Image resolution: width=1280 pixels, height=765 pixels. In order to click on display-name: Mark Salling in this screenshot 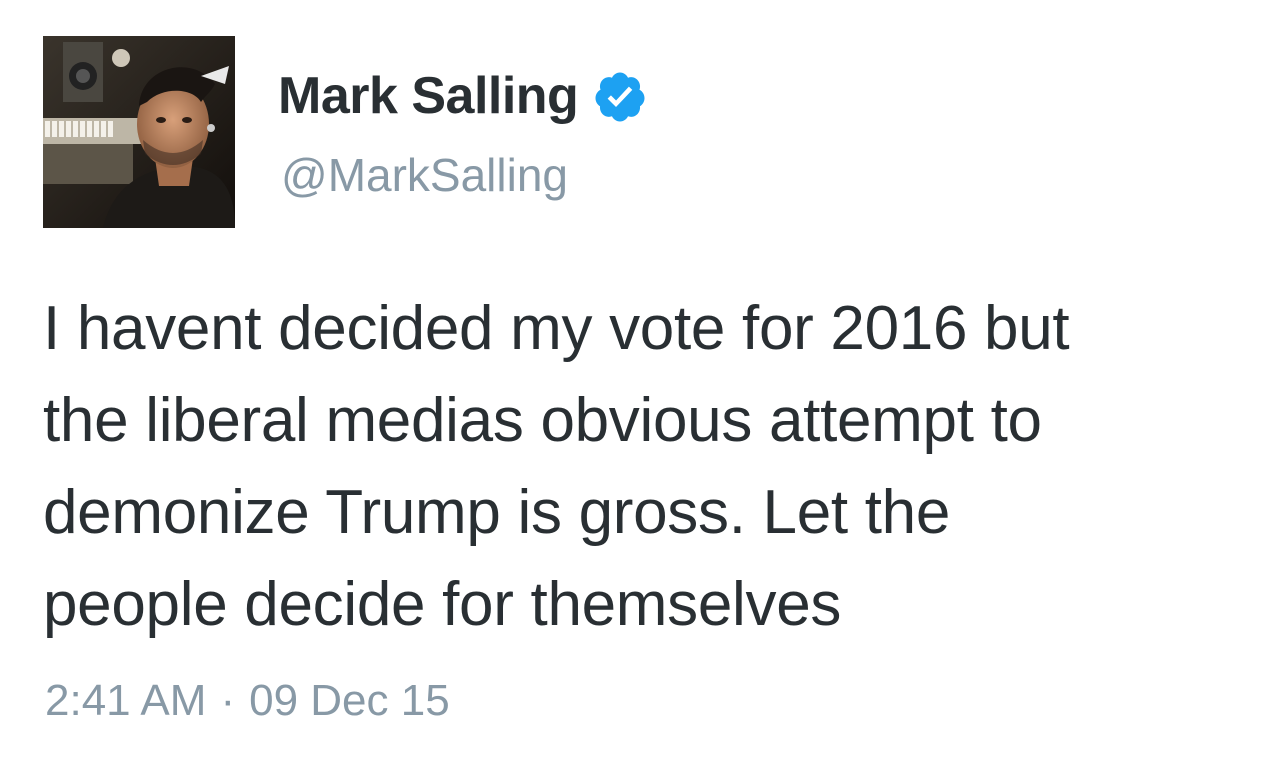, I will do `click(428, 96)`.